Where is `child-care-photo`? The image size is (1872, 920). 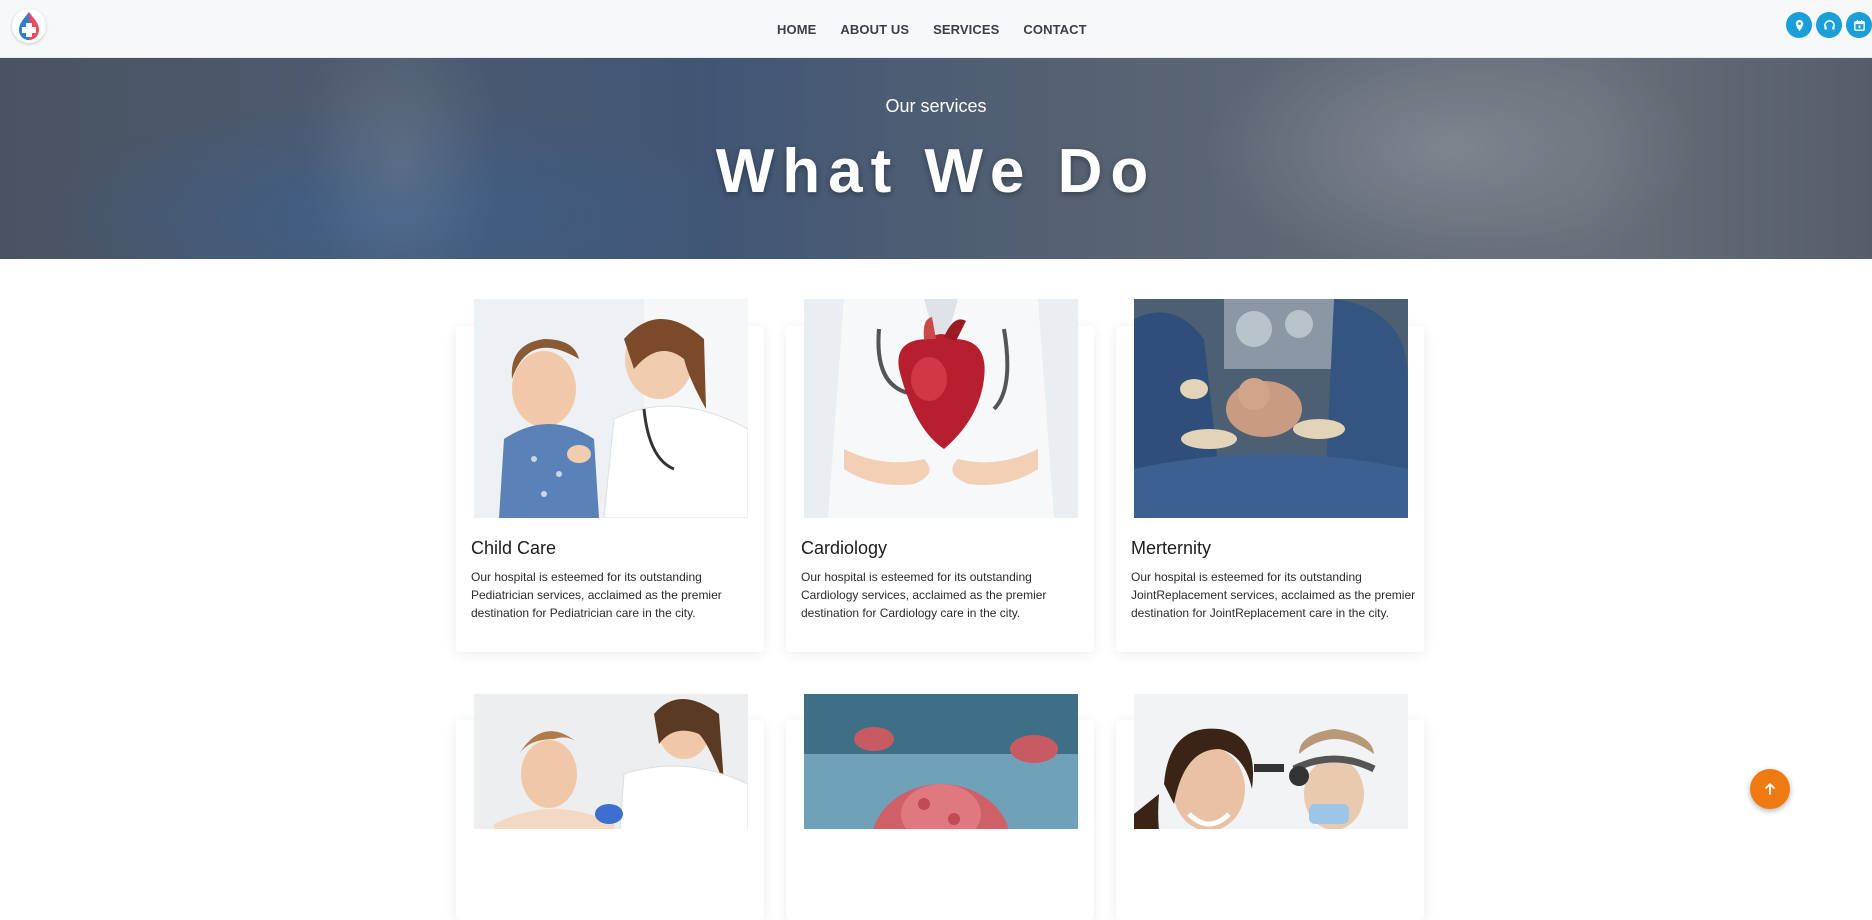
child-care-photo is located at coordinates (611, 408).